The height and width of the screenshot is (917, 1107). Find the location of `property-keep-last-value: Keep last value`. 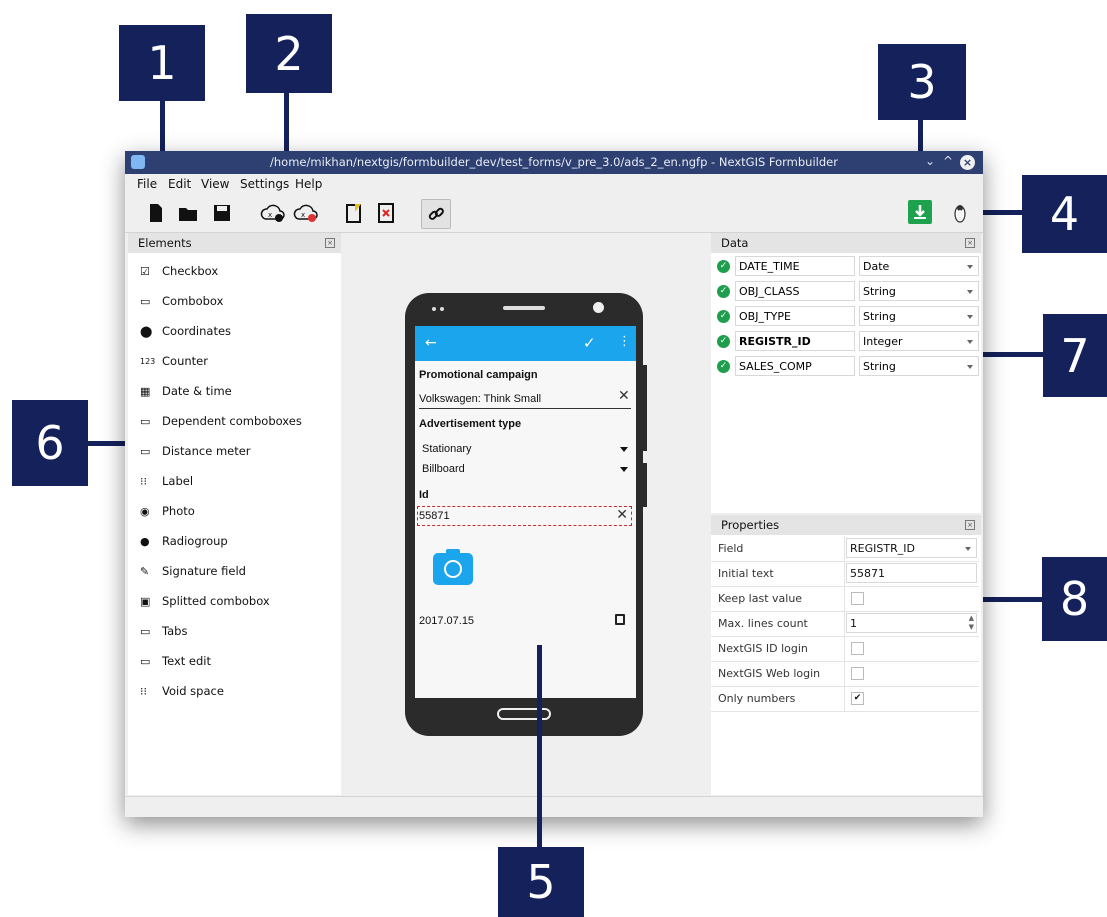

property-keep-last-value: Keep last value is located at coordinates (845, 599).